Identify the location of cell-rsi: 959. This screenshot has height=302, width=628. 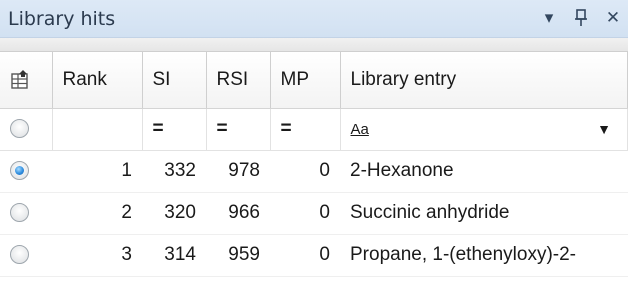
(238, 255).